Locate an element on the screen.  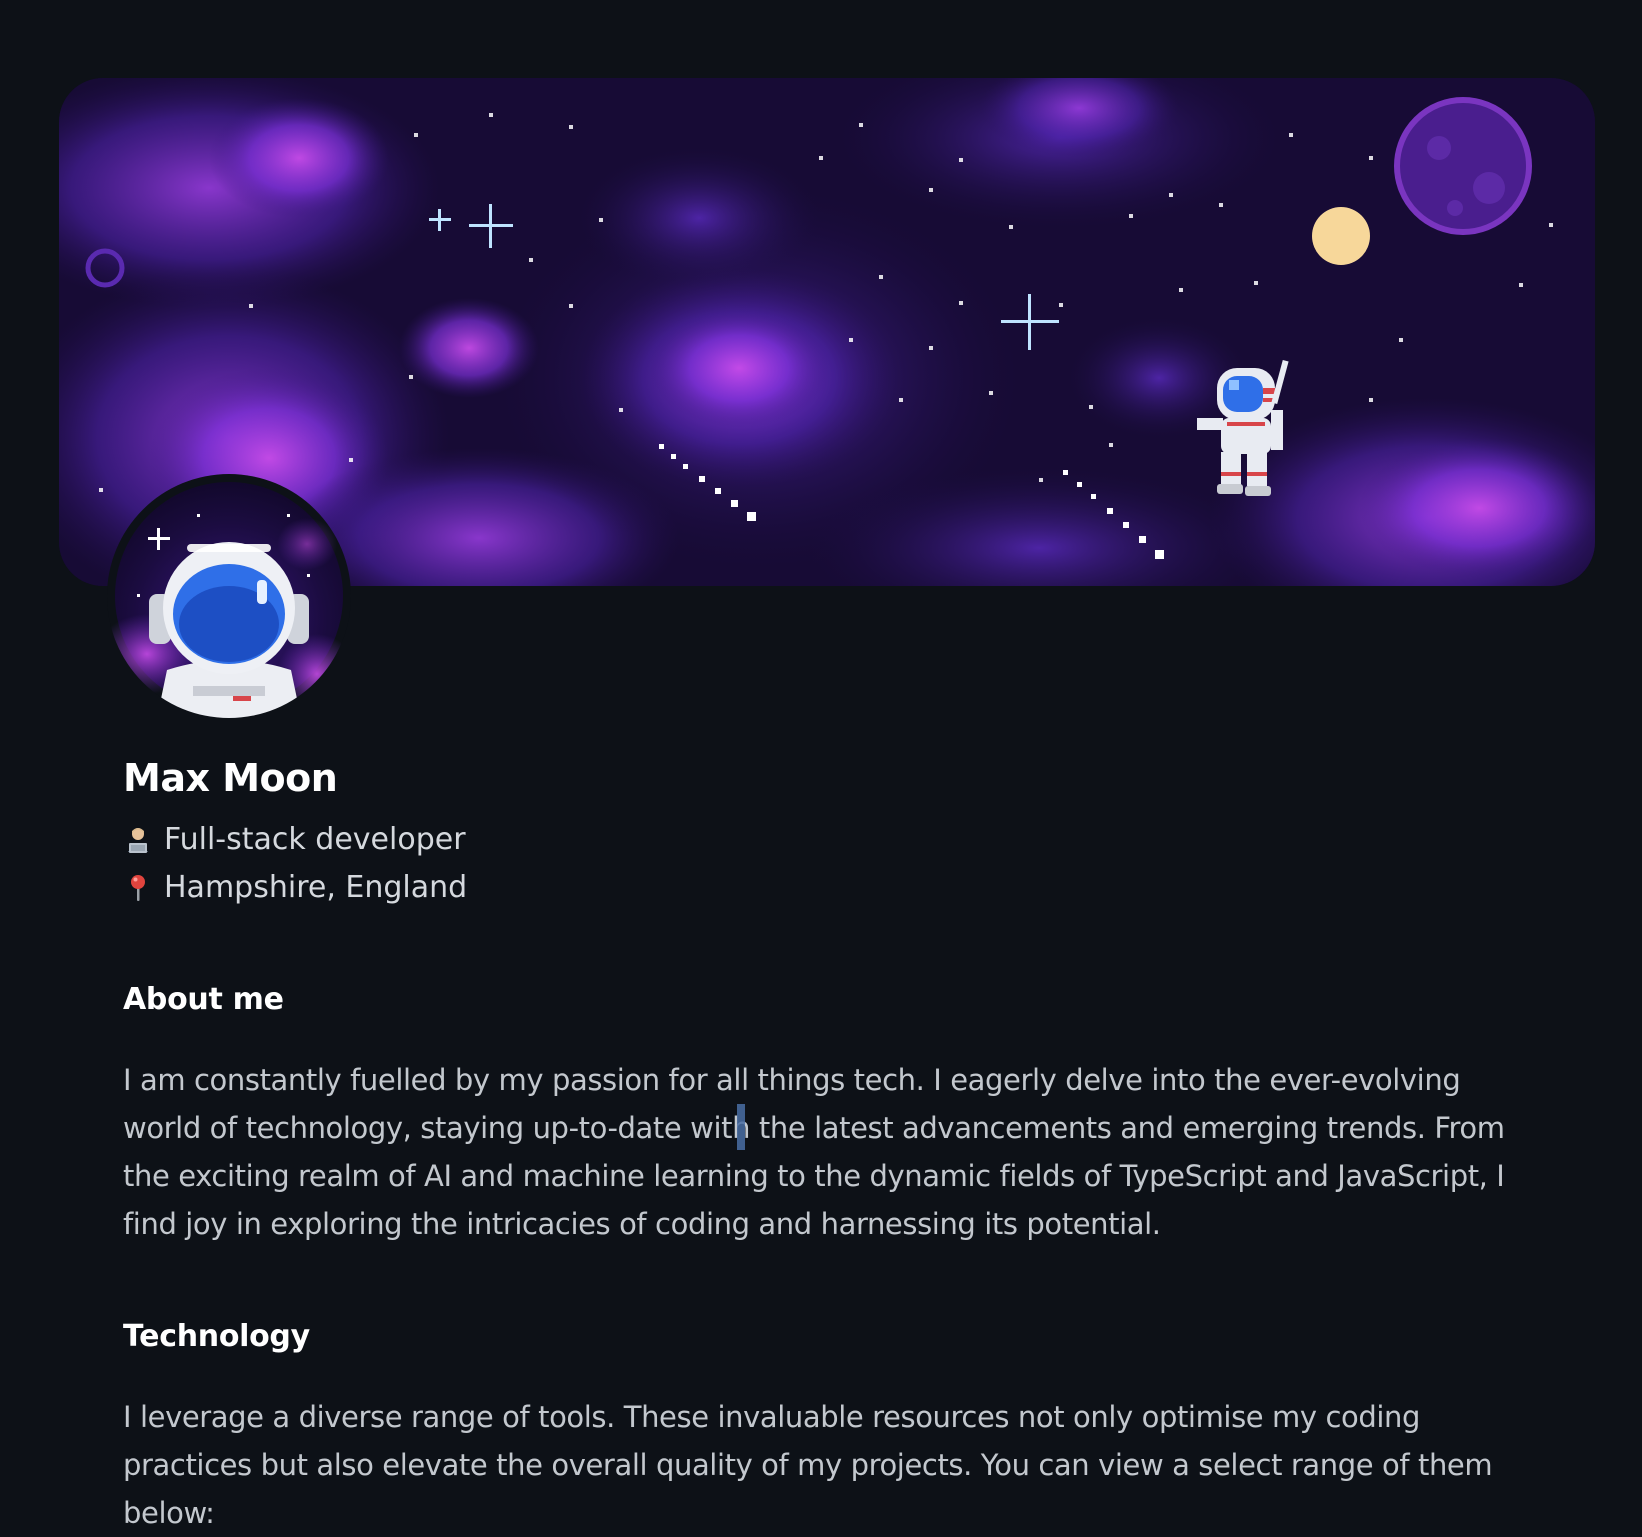
profile-role-label: Full-stack developer is located at coordinates (315, 839).